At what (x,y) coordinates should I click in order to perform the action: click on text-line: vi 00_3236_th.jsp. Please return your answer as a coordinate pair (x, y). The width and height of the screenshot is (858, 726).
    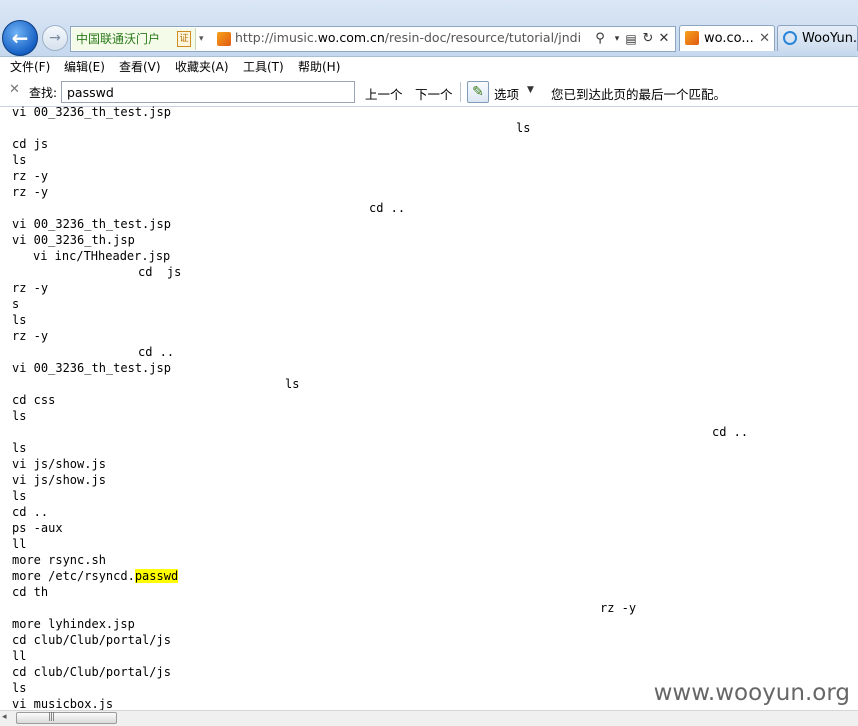
    Looking at the image, I should click on (73, 240).